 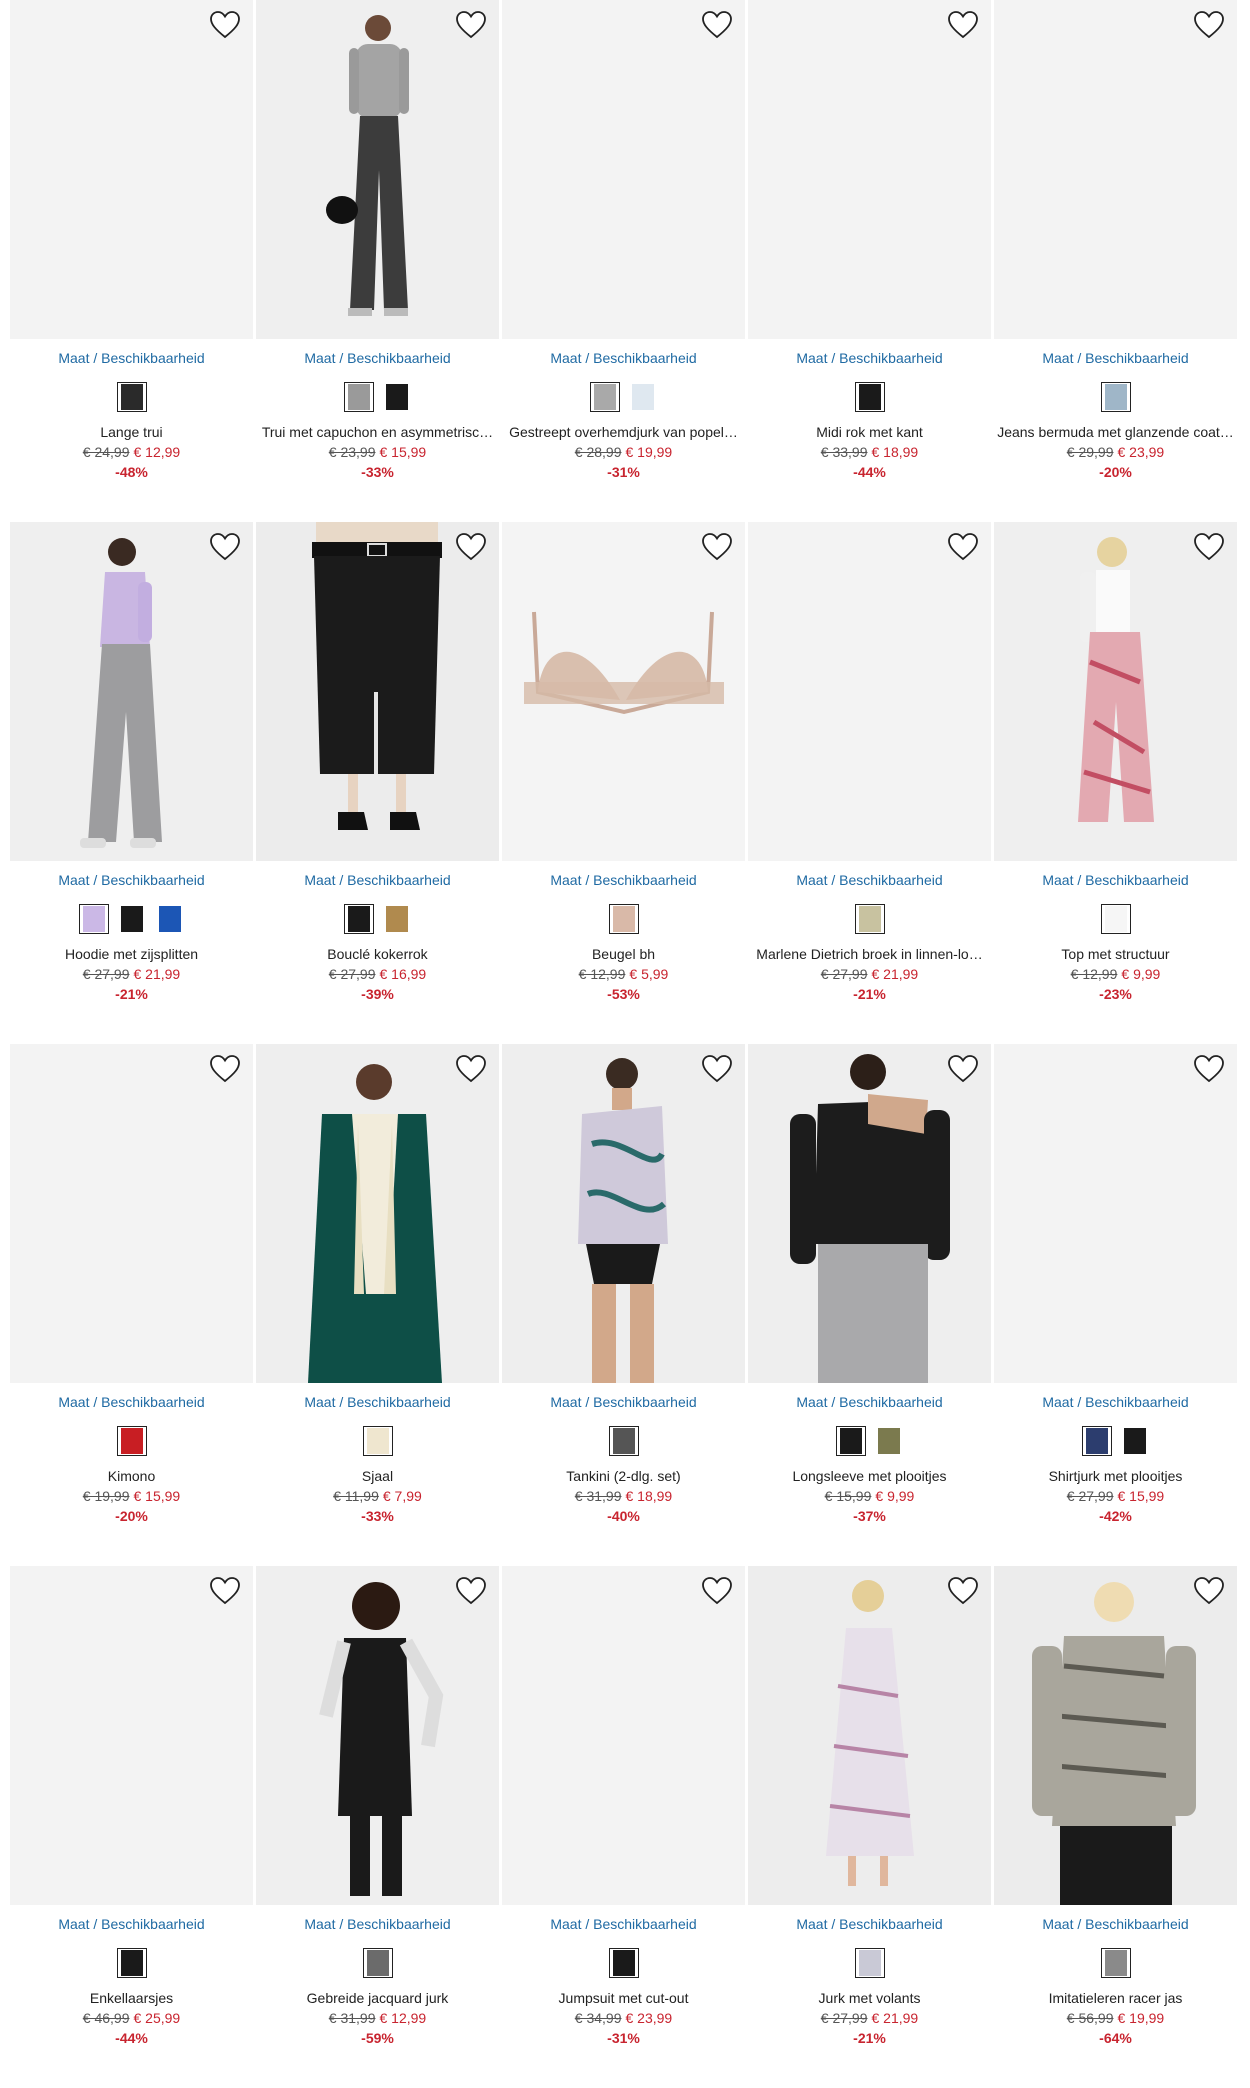 I want to click on product-name: Beugel bh, so click(x=623, y=954).